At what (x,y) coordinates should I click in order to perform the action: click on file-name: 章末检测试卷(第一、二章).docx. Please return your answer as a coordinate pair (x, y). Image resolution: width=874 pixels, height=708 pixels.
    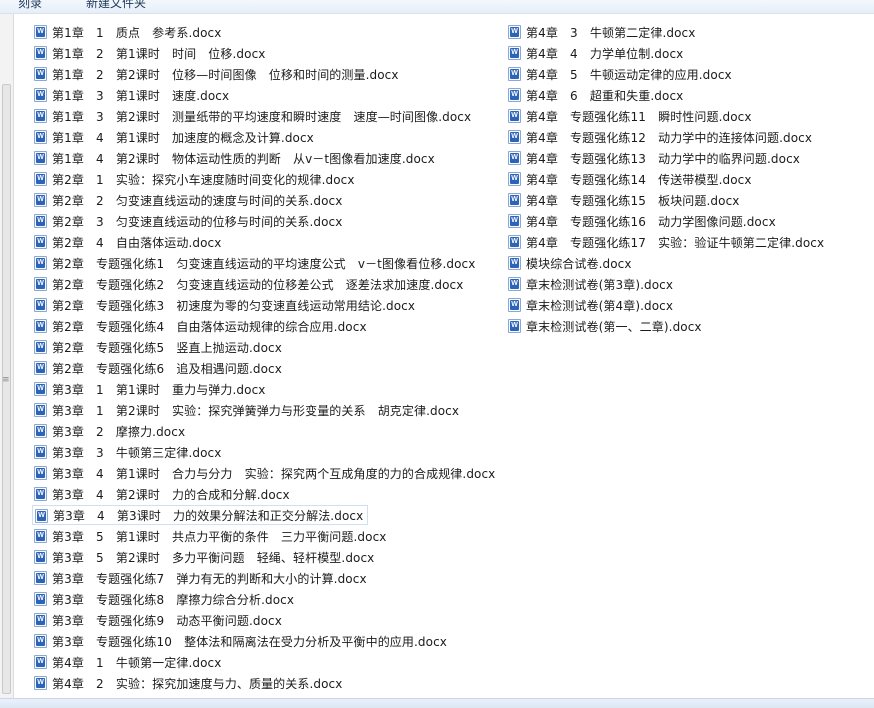
    Looking at the image, I should click on (614, 326).